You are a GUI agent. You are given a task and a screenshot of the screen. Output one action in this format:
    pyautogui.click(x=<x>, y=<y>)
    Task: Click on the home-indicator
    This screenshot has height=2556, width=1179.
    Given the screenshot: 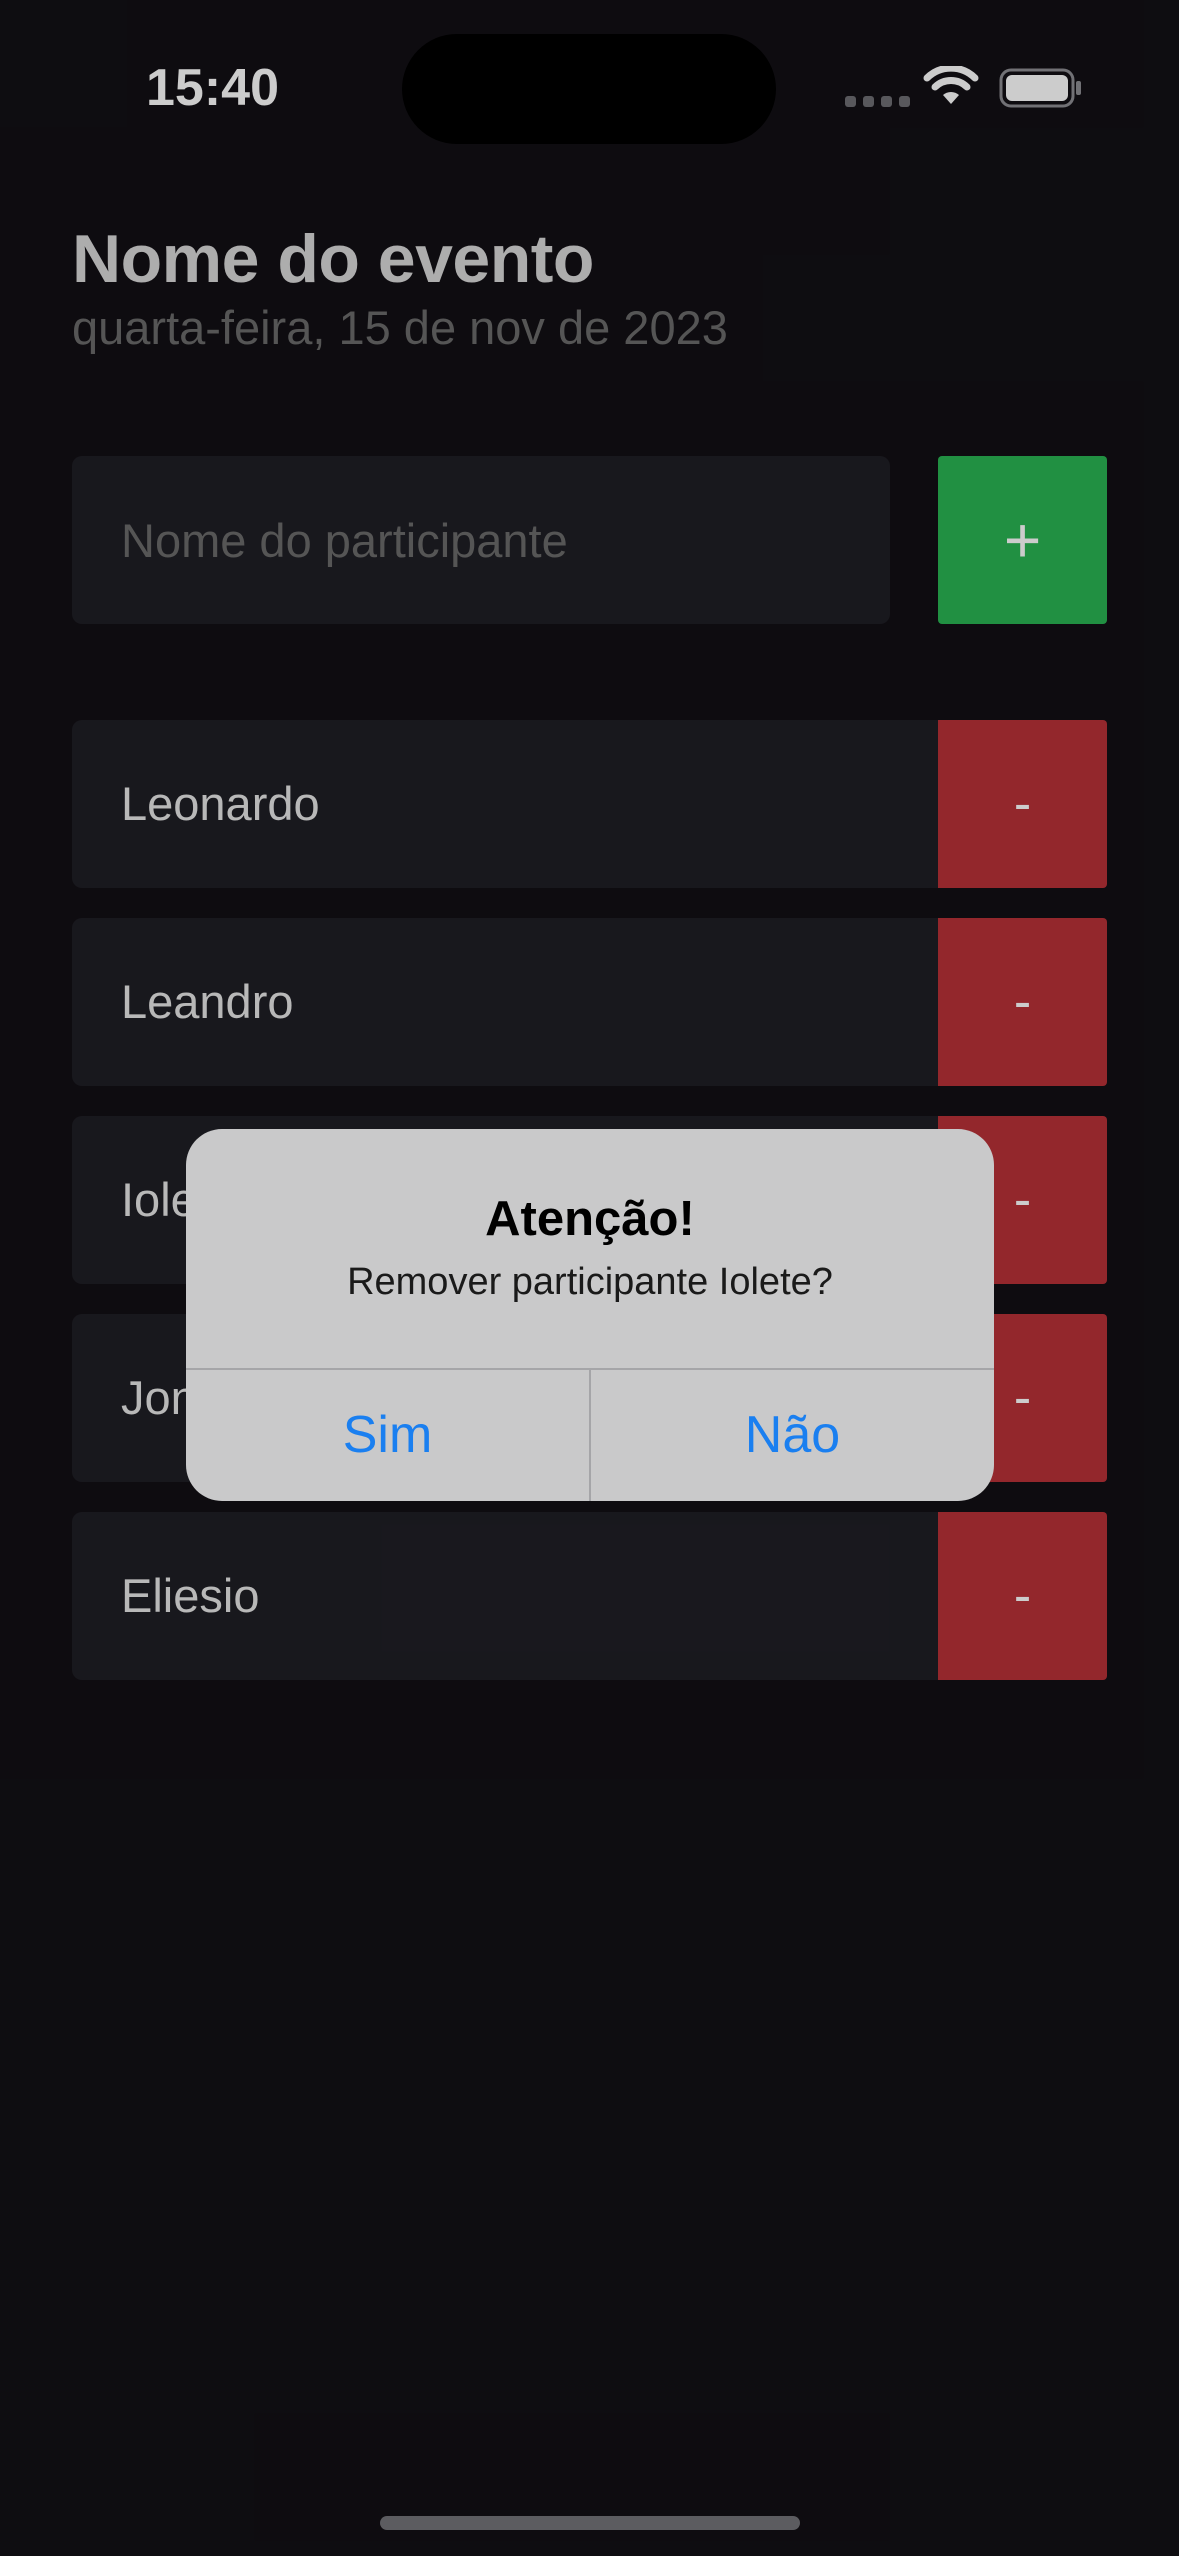 What is the action you would take?
    pyautogui.click(x=590, y=2523)
    